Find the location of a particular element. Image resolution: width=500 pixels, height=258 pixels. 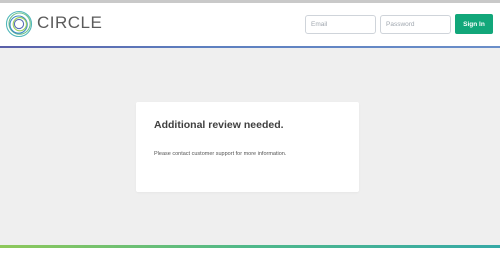

circle-logo-icon is located at coordinates (19, 24).